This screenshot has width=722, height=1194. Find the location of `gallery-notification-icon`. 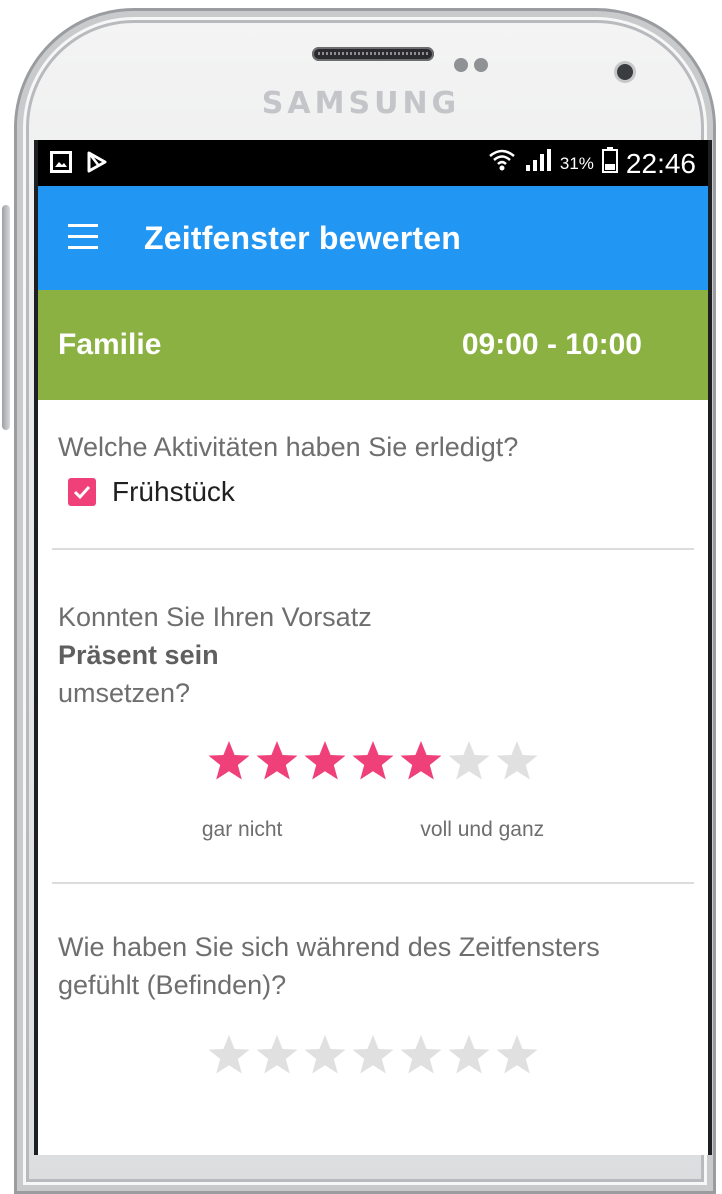

gallery-notification-icon is located at coordinates (61, 164).